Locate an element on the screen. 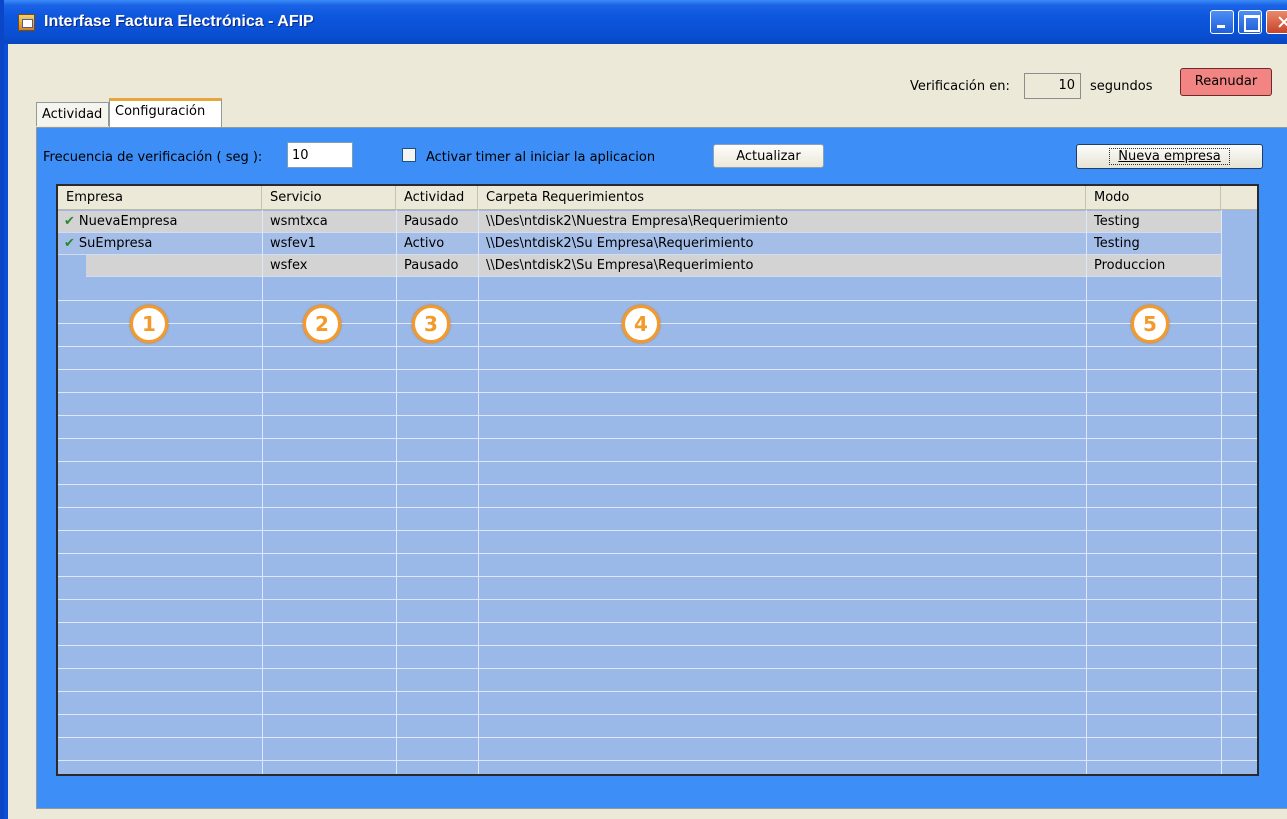  callout-1: 1 is located at coordinates (149, 324).